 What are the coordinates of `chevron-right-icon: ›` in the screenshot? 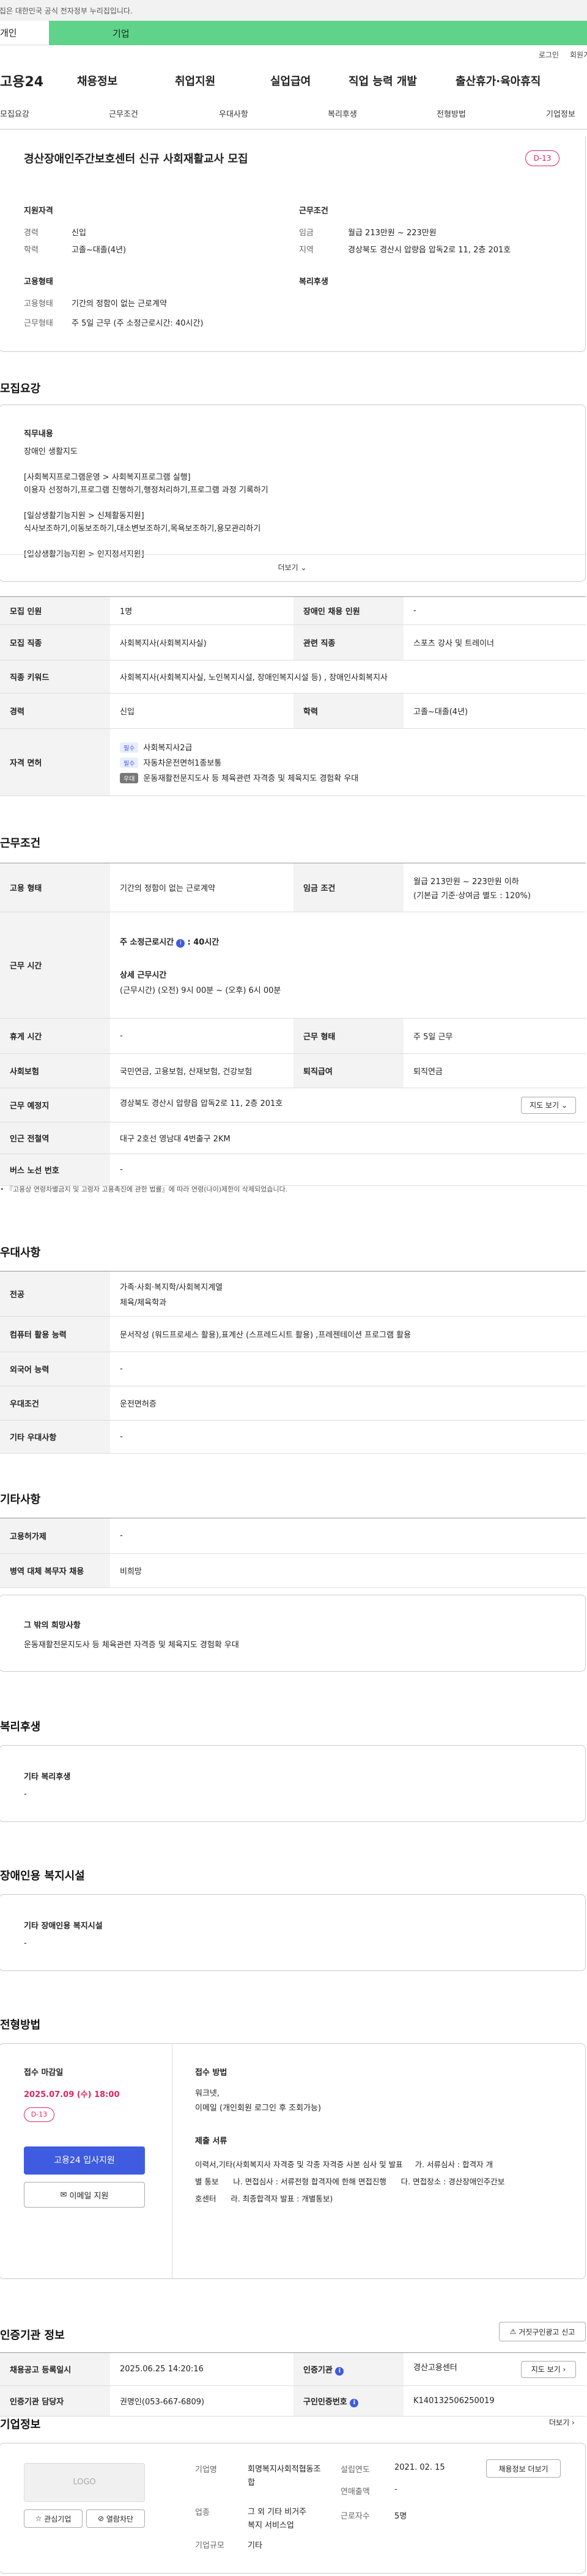 It's located at (573, 2422).